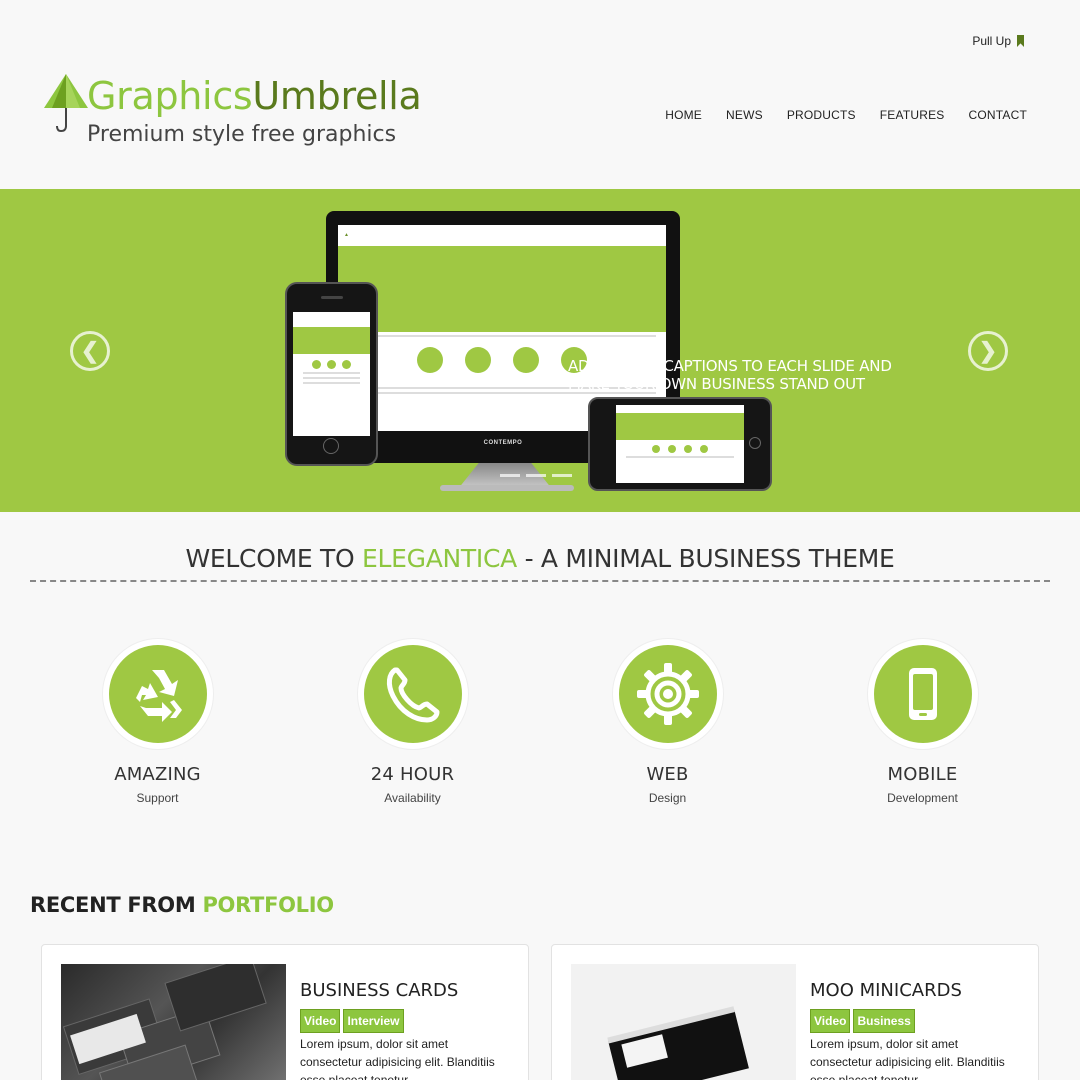 This screenshot has width=1080, height=1080. What do you see at coordinates (744, 115) in the screenshot?
I see `nav-news: NEWS` at bounding box center [744, 115].